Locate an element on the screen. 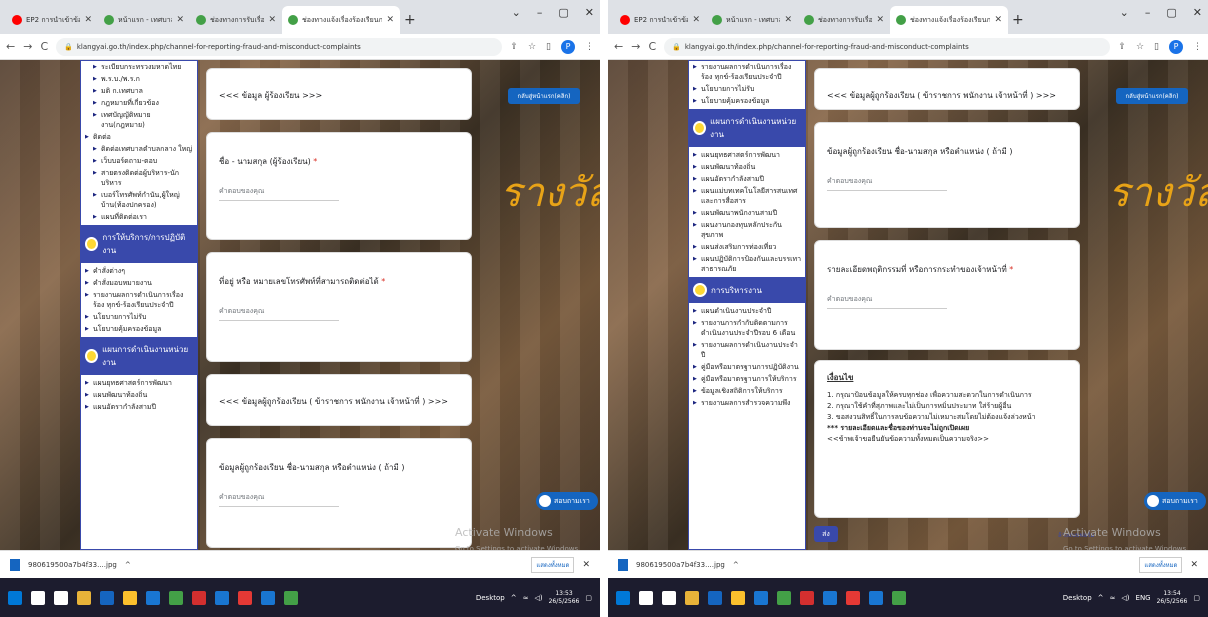 Image resolution: width=1208 pixels, height=617 pixels. sidebar-item: แผนส่งเสริมการท่องเที่ยว is located at coordinates (747, 247).